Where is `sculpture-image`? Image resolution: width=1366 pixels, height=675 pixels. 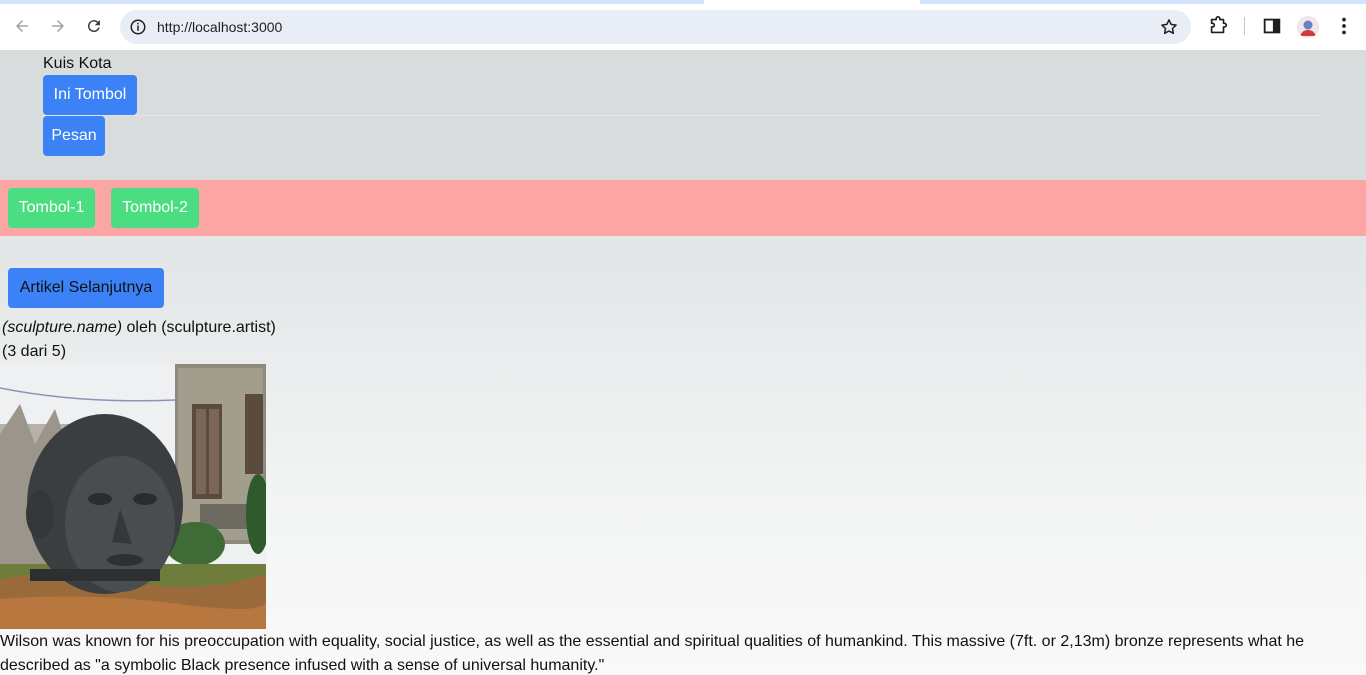
sculpture-image is located at coordinates (133, 496).